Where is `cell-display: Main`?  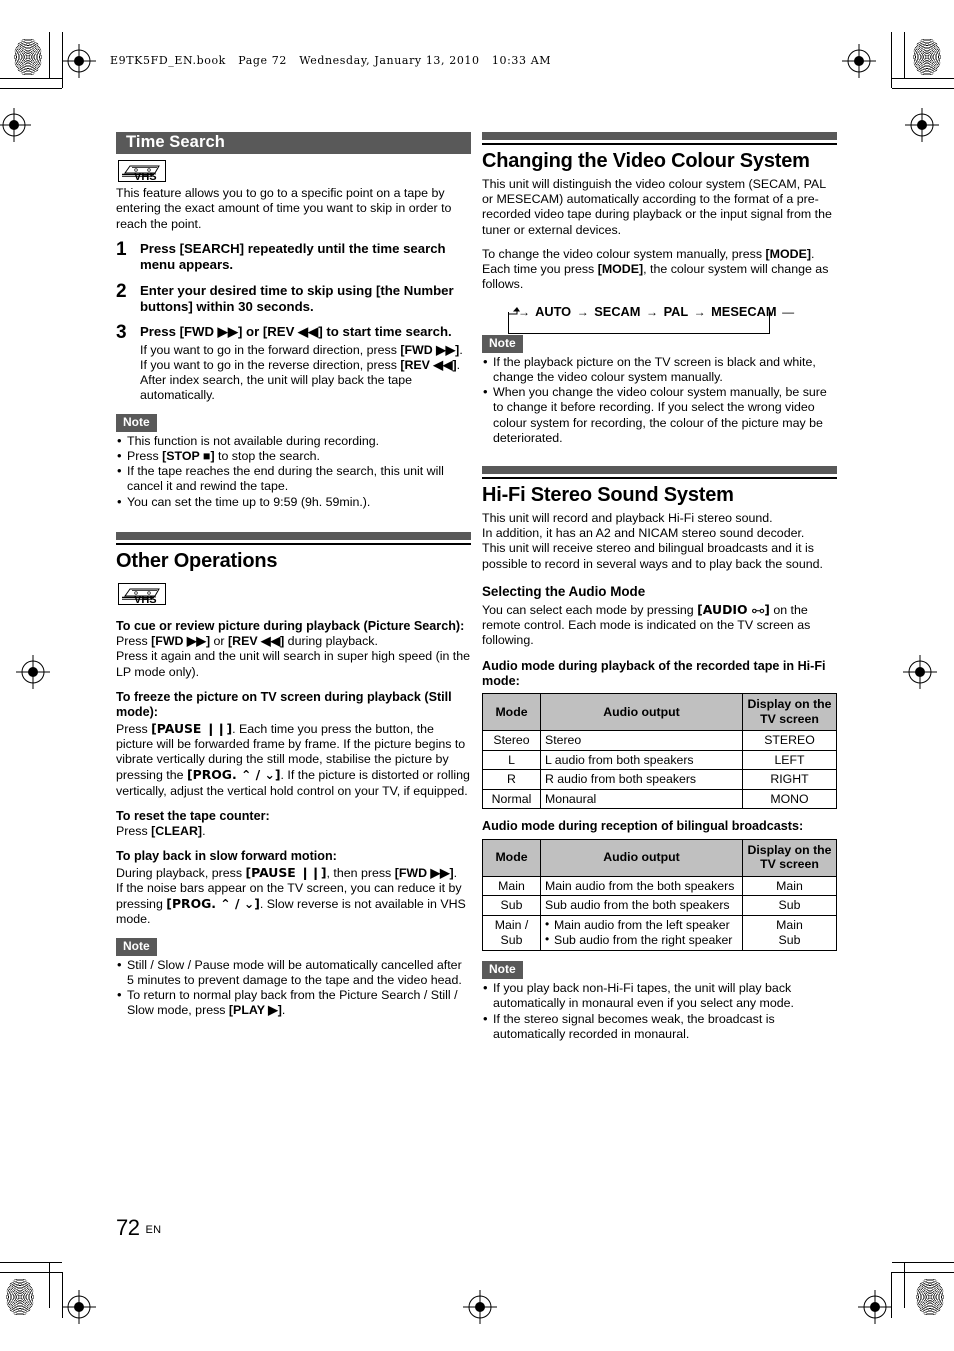 cell-display: Main is located at coordinates (789, 886).